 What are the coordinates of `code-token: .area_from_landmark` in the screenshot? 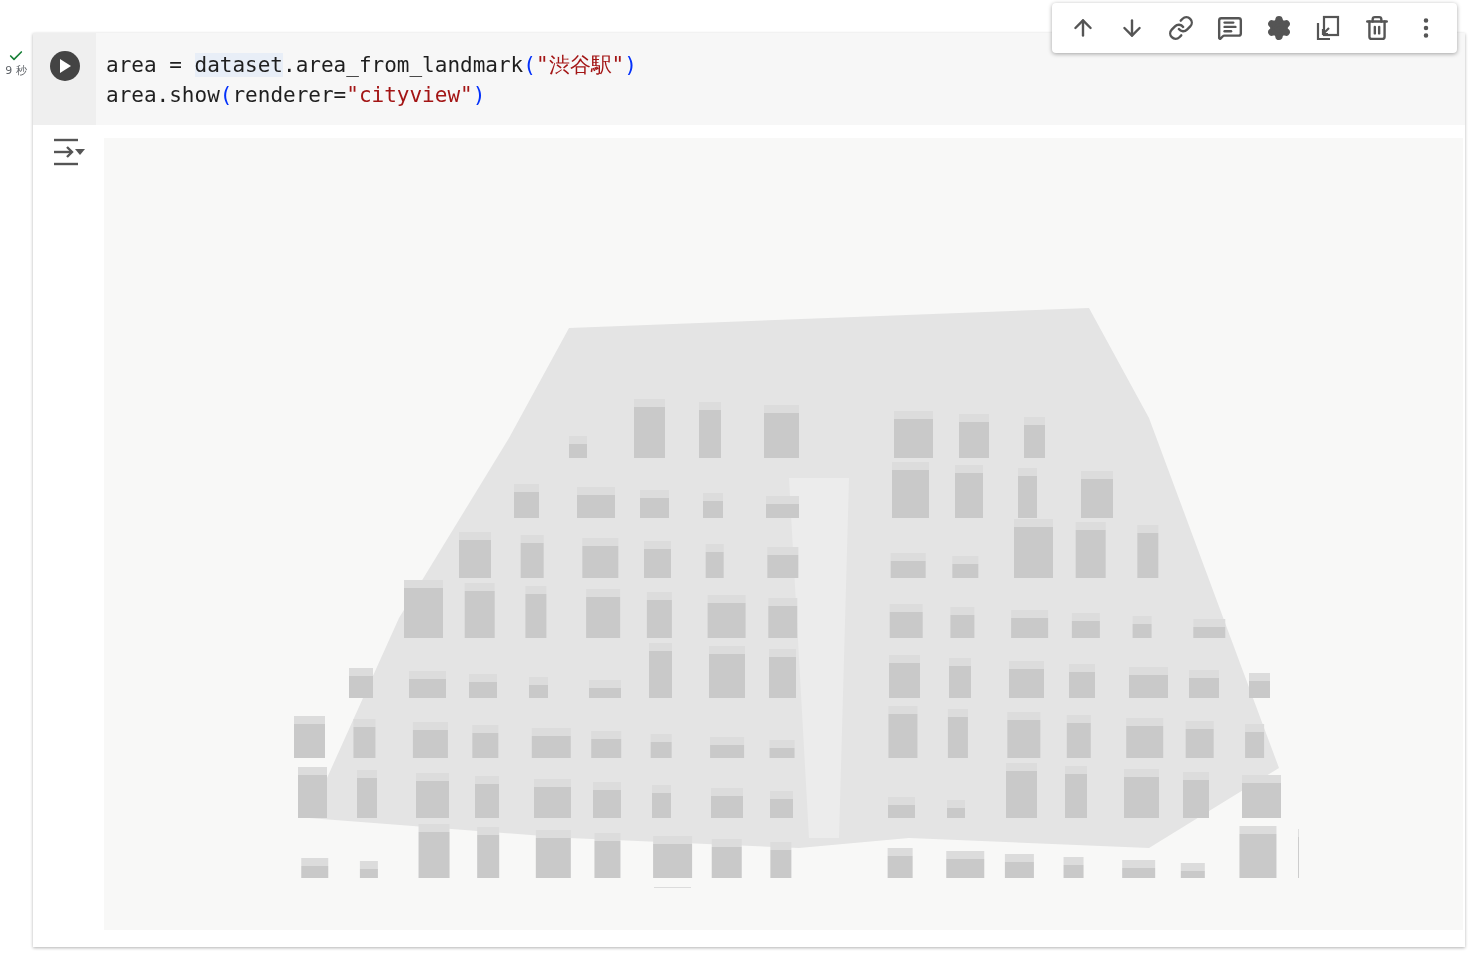 It's located at (403, 65).